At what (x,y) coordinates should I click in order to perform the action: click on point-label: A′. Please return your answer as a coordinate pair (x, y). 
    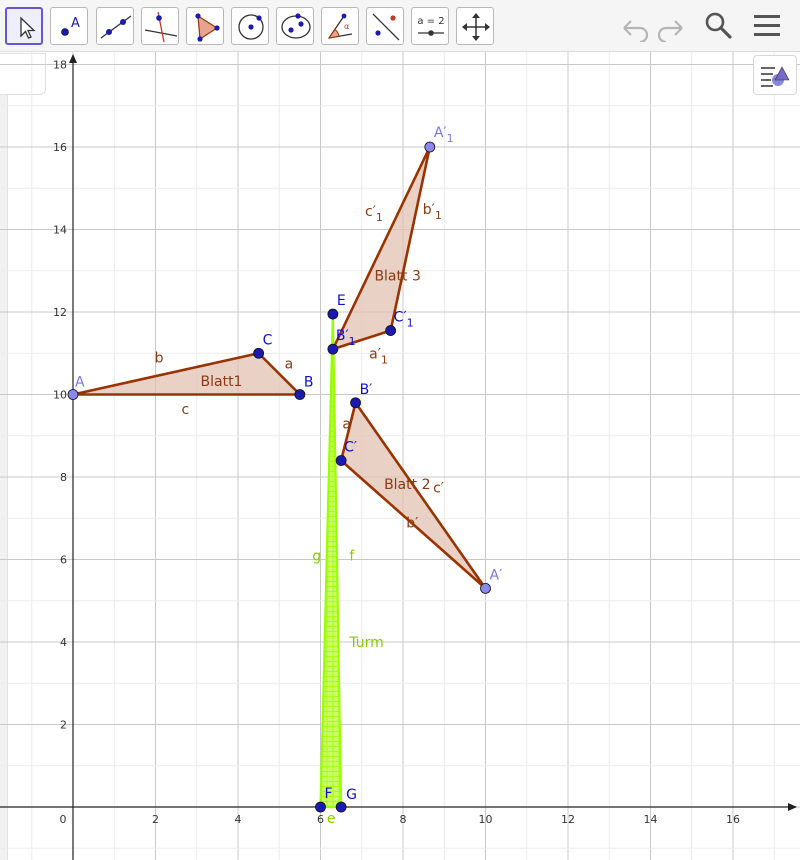
    Looking at the image, I should click on (496, 575).